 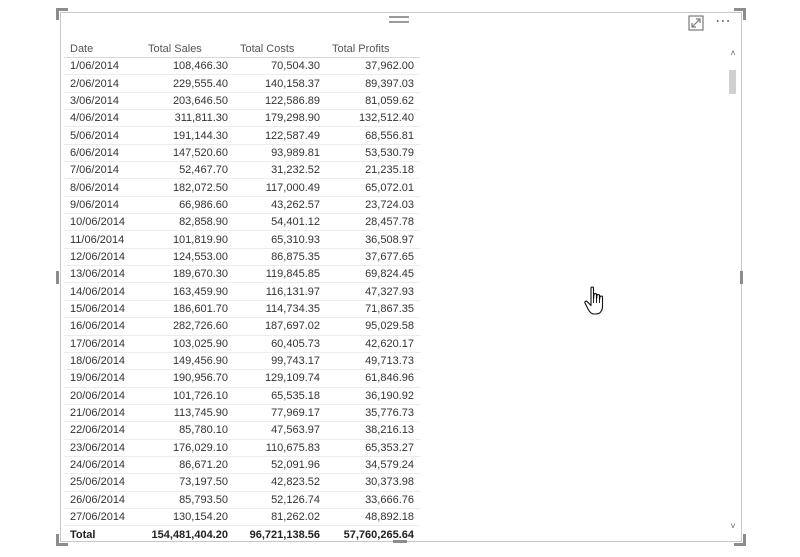 What do you see at coordinates (103, 205) in the screenshot?
I see `row-date-cell: 9/06/2014` at bounding box center [103, 205].